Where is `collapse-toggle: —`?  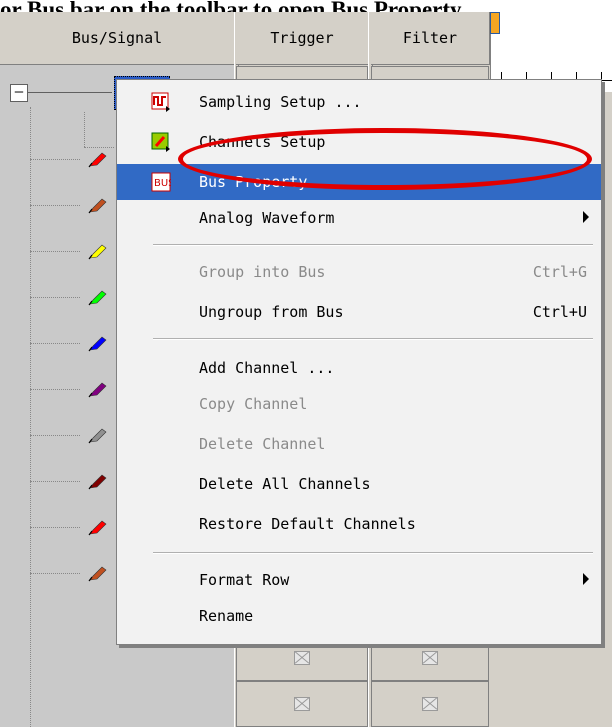 collapse-toggle: — is located at coordinates (19, 93).